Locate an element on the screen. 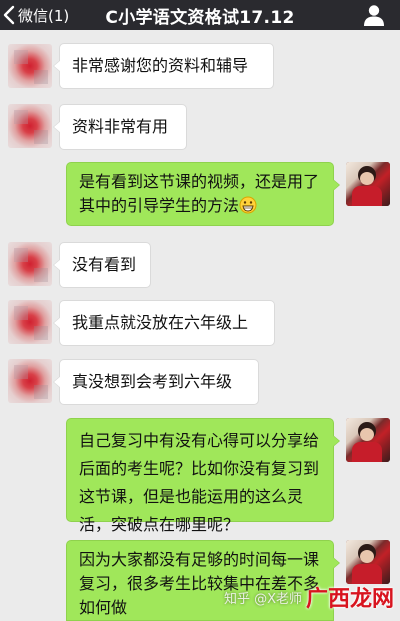  watermark-logo: 广西龙网 is located at coordinates (349, 599).